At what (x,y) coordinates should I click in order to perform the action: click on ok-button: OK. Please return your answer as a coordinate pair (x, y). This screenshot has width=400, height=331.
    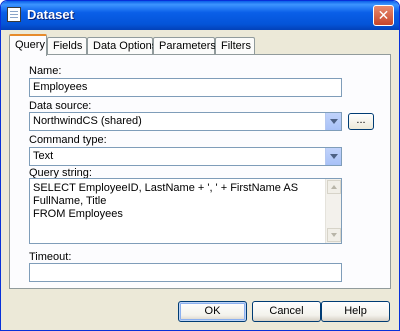
    Looking at the image, I should click on (212, 311).